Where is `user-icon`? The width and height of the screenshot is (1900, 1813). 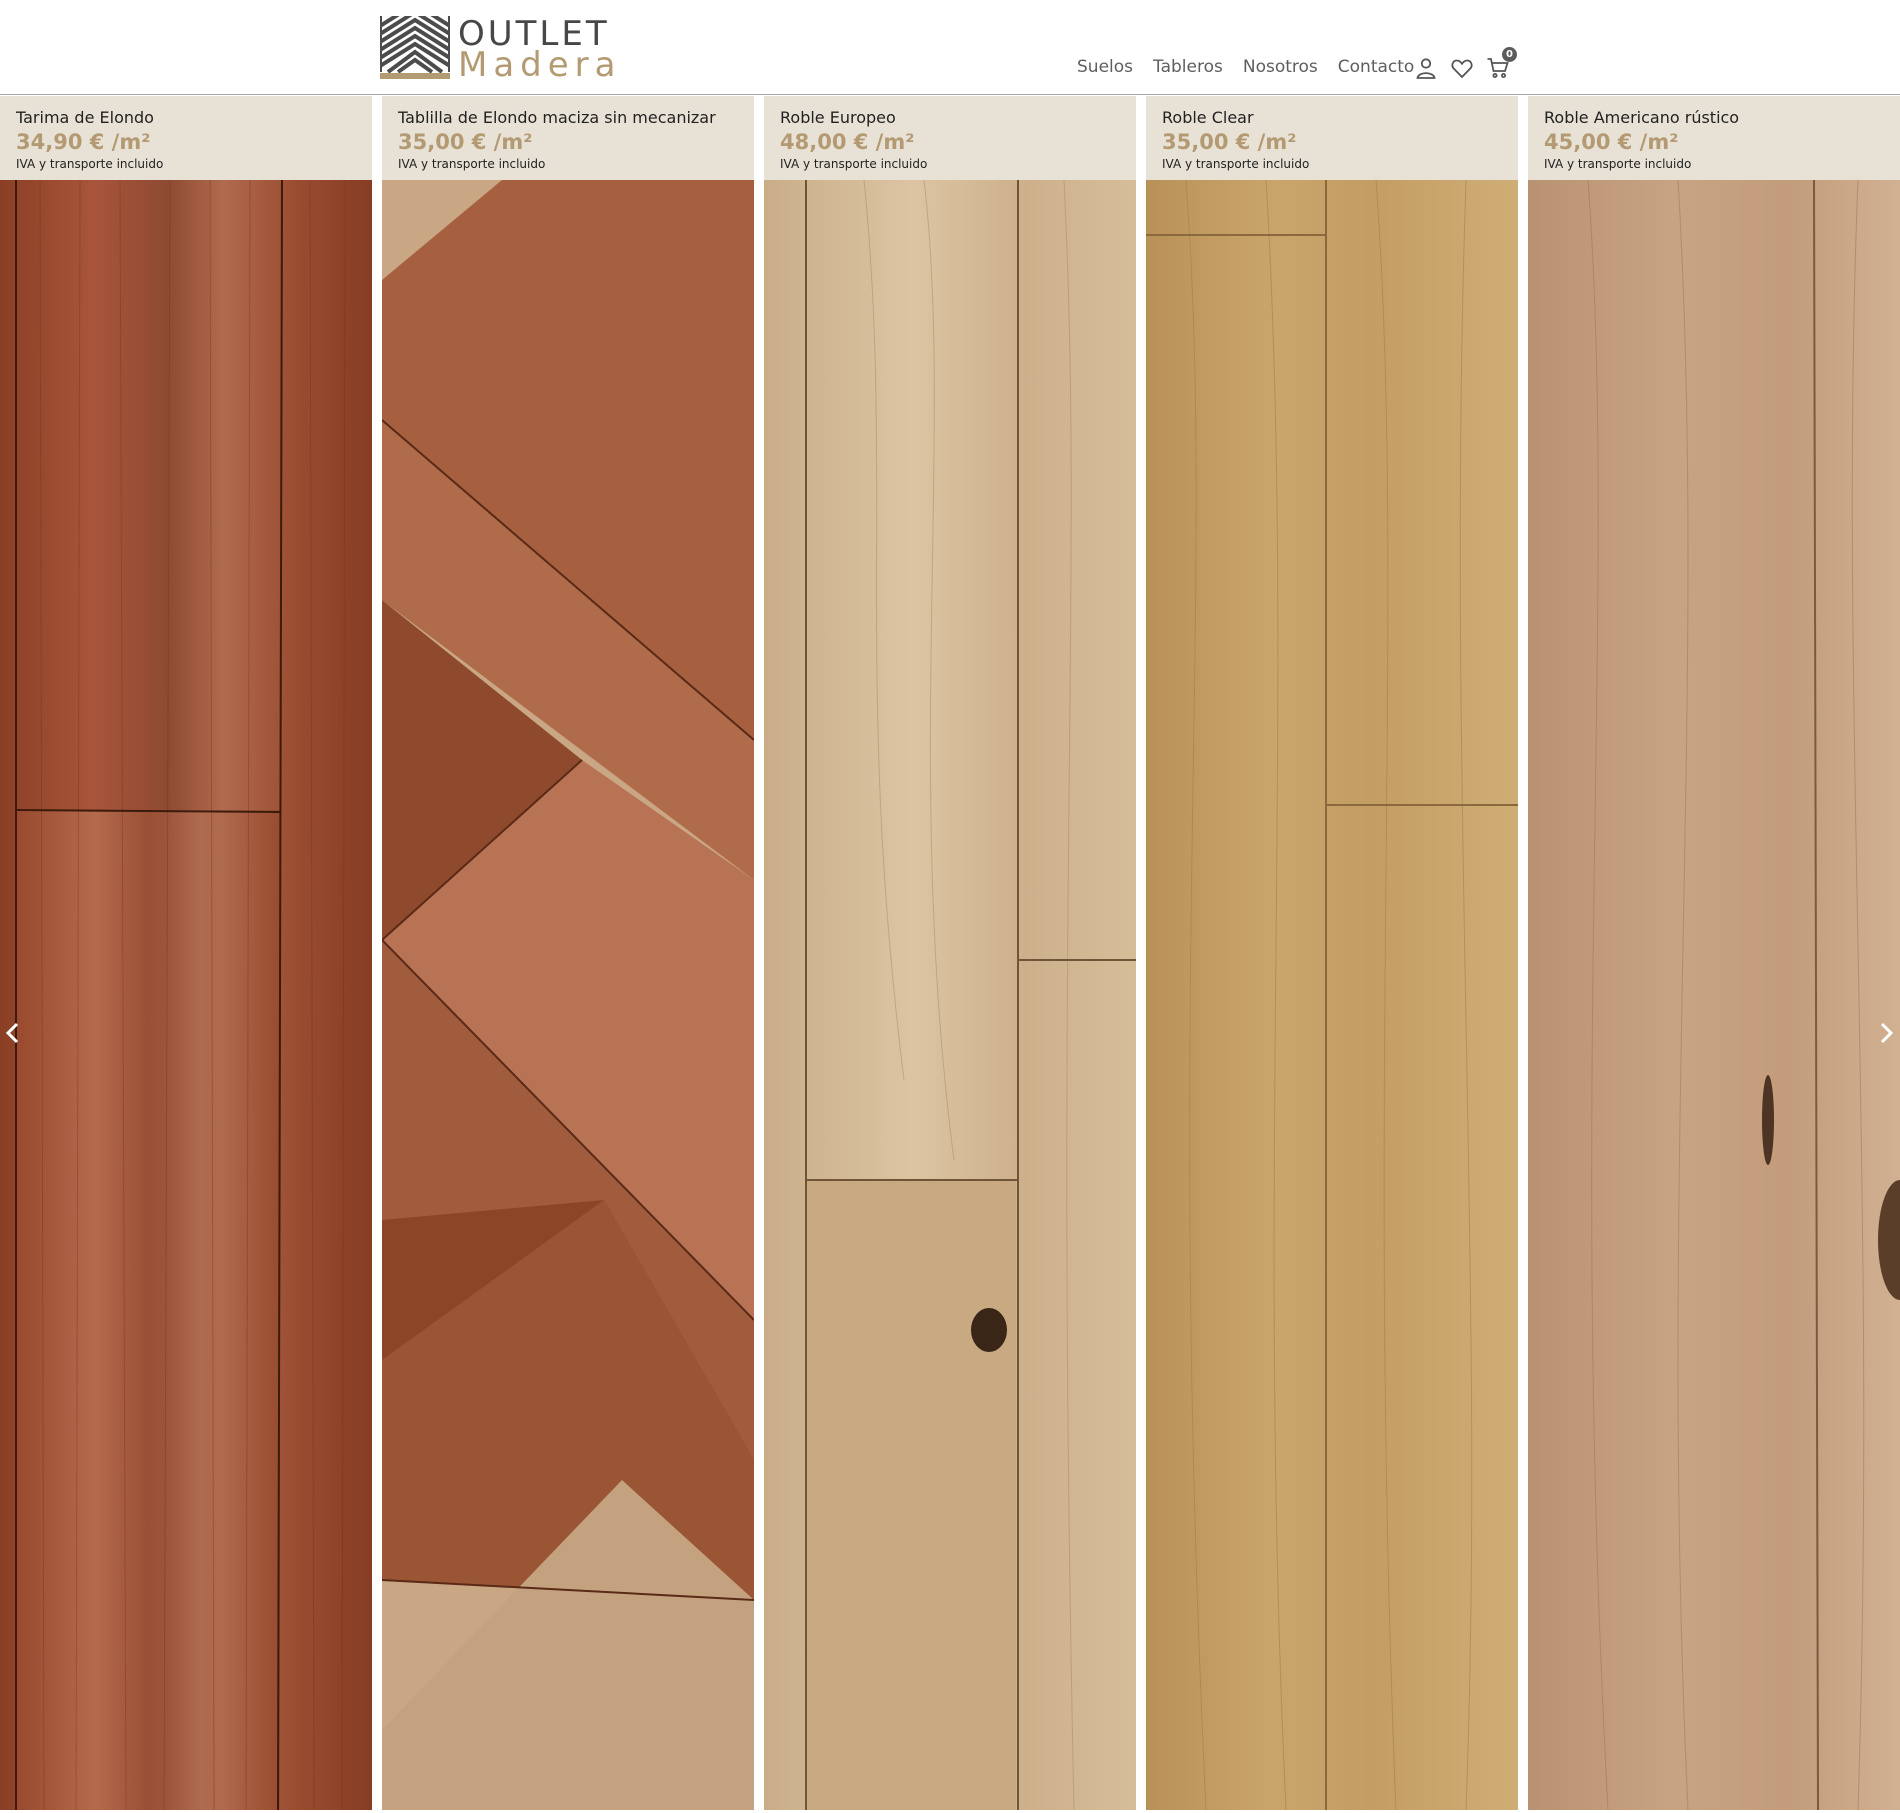 user-icon is located at coordinates (1426, 68).